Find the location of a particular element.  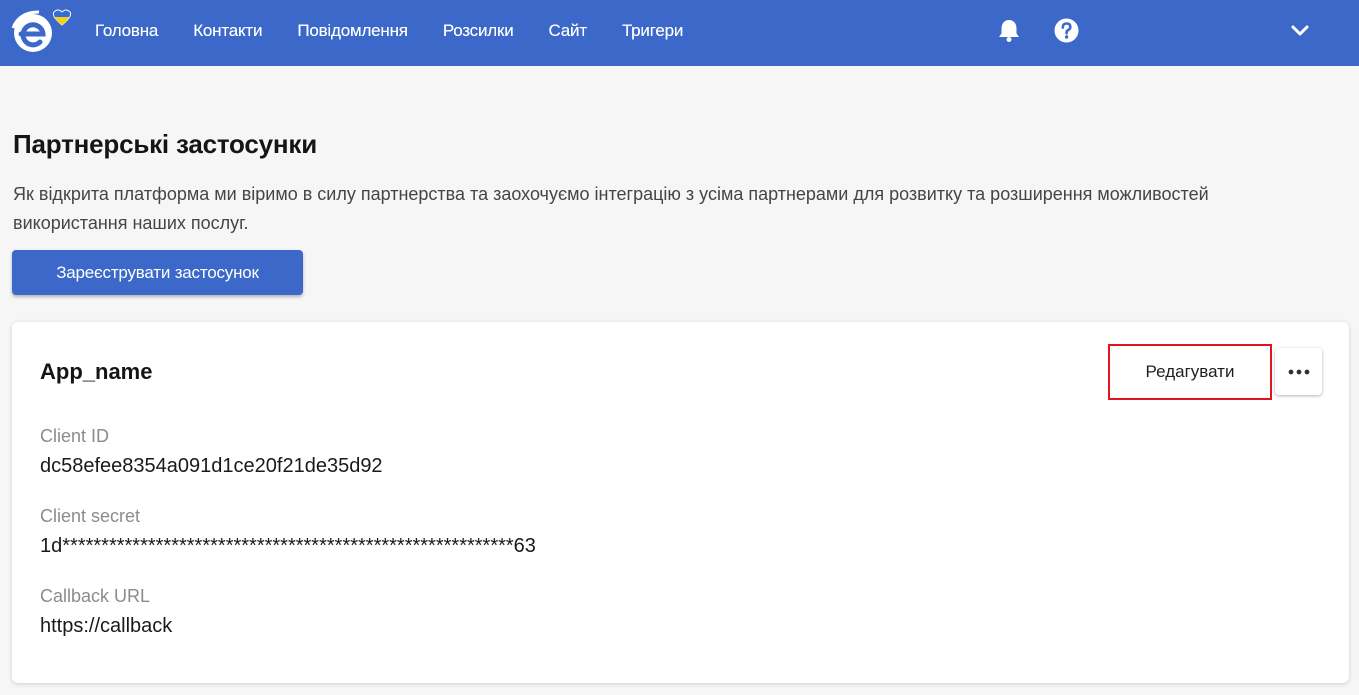

more-horizontal-icon is located at coordinates (1298, 371).